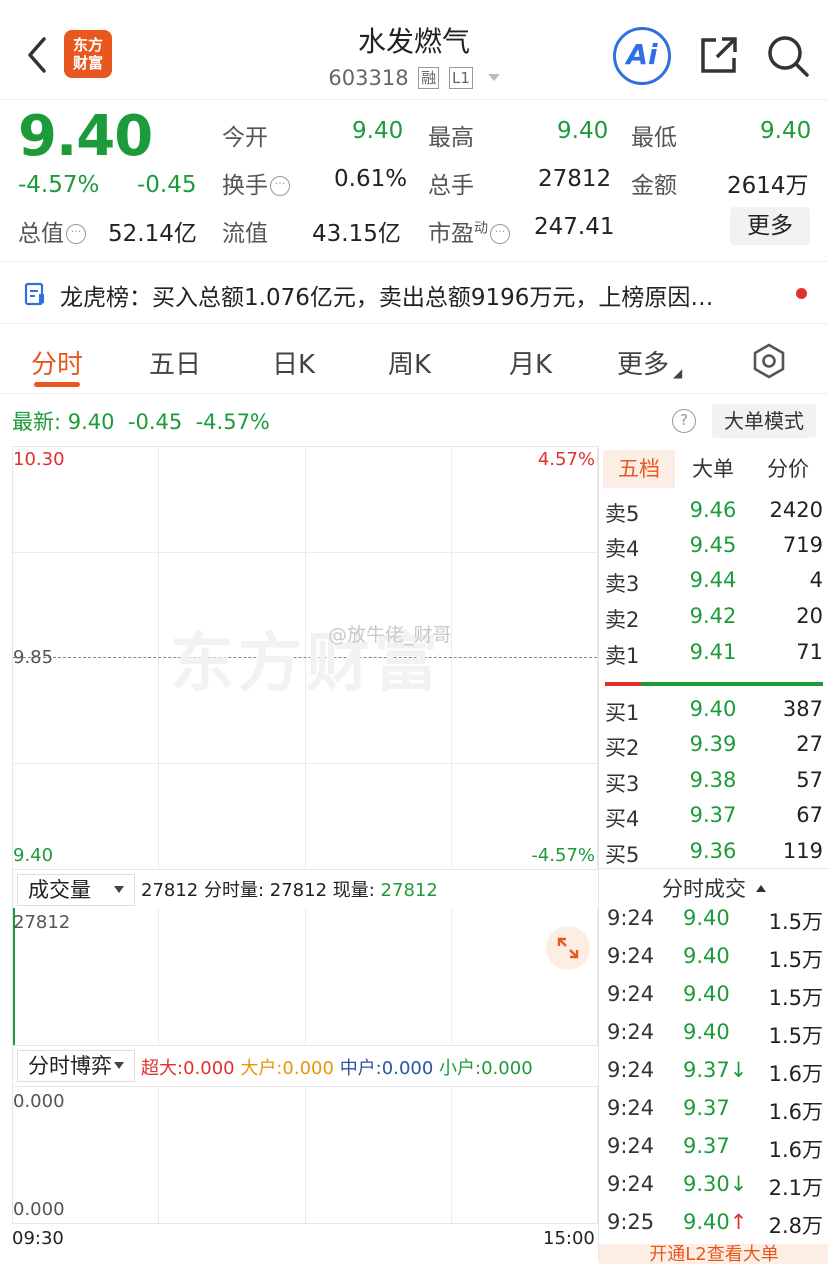  I want to click on chart-tabs: 分时 五日 日K 周K 月K 更多 ◢, so click(414, 362).